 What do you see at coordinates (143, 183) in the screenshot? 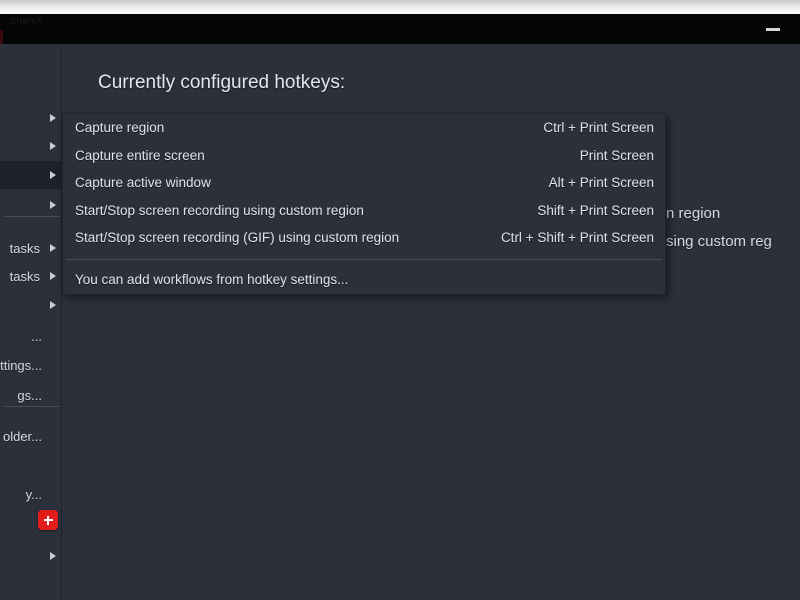
I see `hotkey-action-label: Capture active window` at bounding box center [143, 183].